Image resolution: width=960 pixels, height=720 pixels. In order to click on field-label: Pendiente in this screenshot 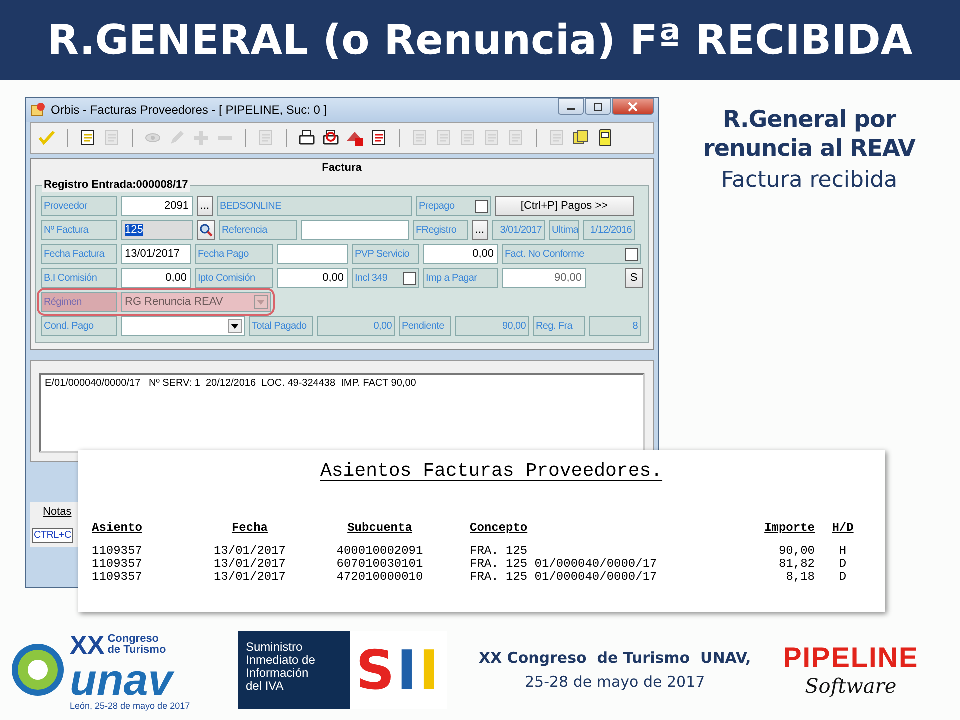, I will do `click(425, 326)`.